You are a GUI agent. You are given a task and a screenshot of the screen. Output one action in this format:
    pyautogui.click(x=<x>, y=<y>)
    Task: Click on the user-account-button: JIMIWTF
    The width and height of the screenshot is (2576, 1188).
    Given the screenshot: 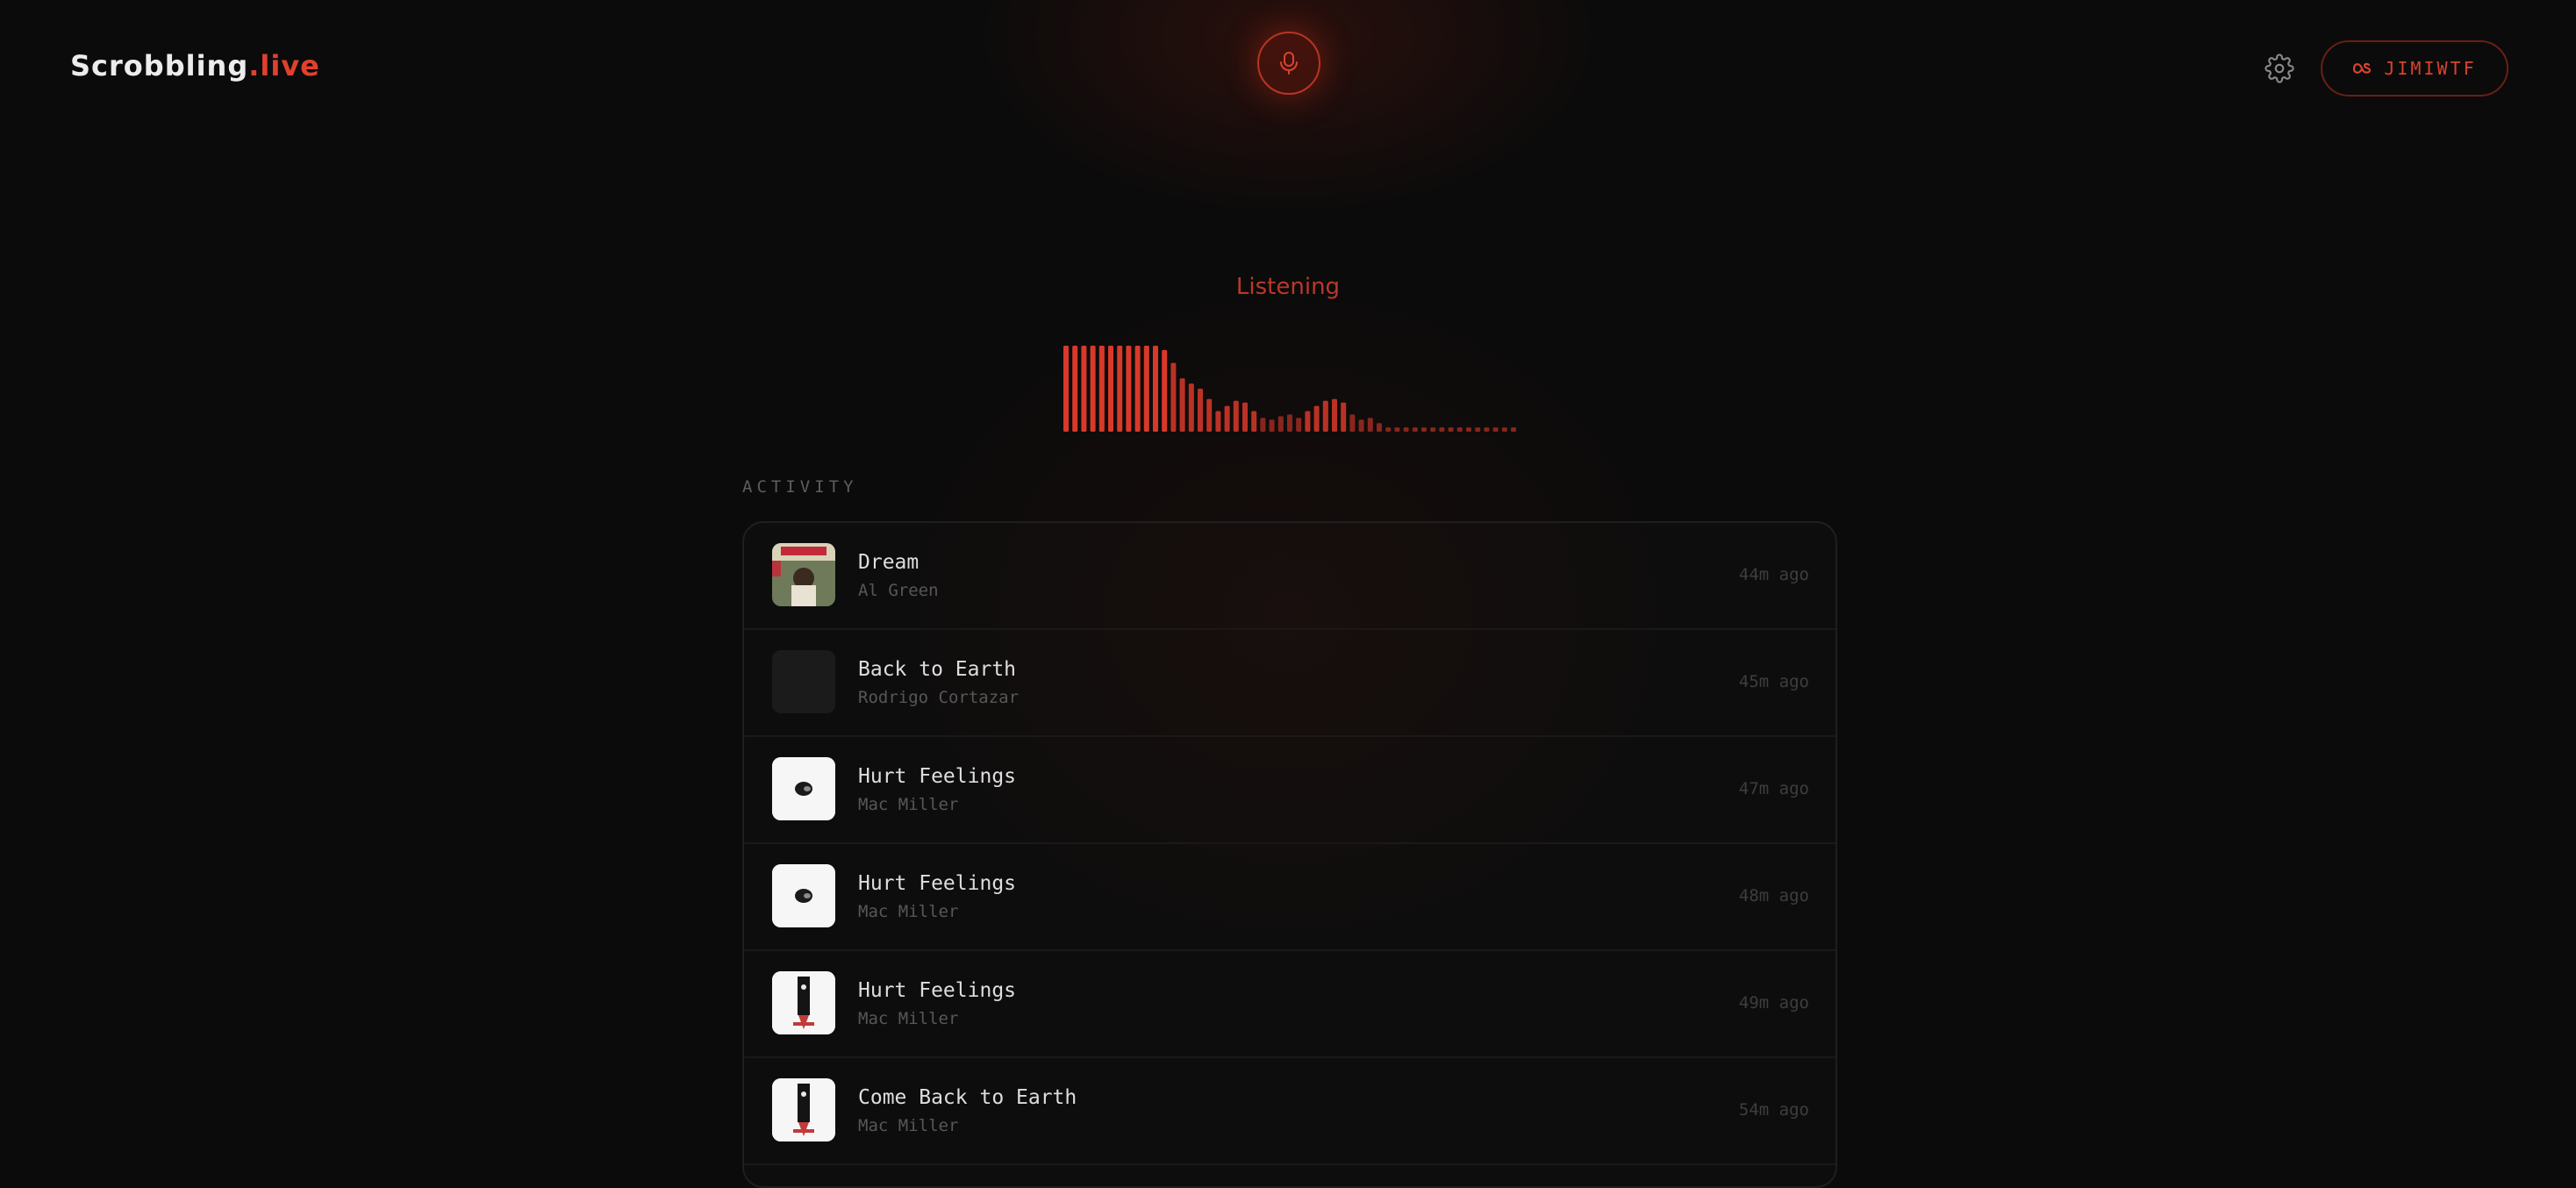 What is the action you would take?
    pyautogui.click(x=2414, y=68)
    